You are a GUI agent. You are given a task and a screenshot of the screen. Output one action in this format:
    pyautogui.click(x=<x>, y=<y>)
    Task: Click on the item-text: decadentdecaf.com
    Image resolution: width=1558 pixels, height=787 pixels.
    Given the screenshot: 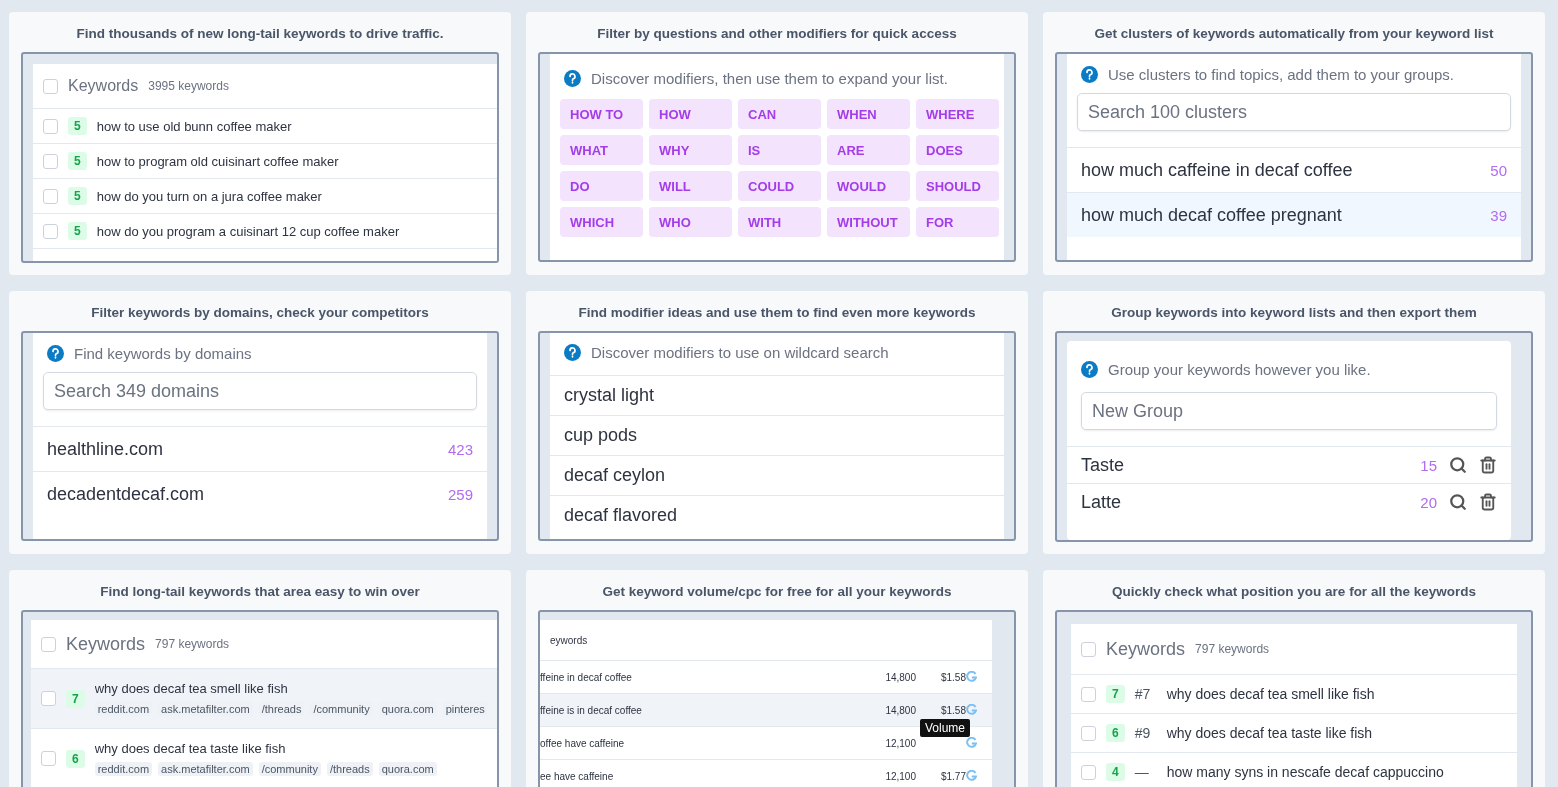 What is the action you would take?
    pyautogui.click(x=126, y=494)
    